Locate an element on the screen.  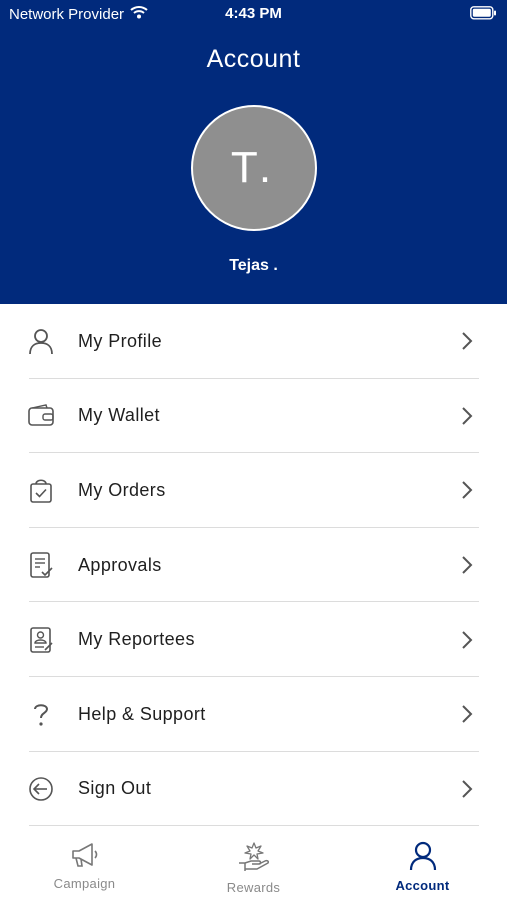
wallet-icon is located at coordinates (41, 416).